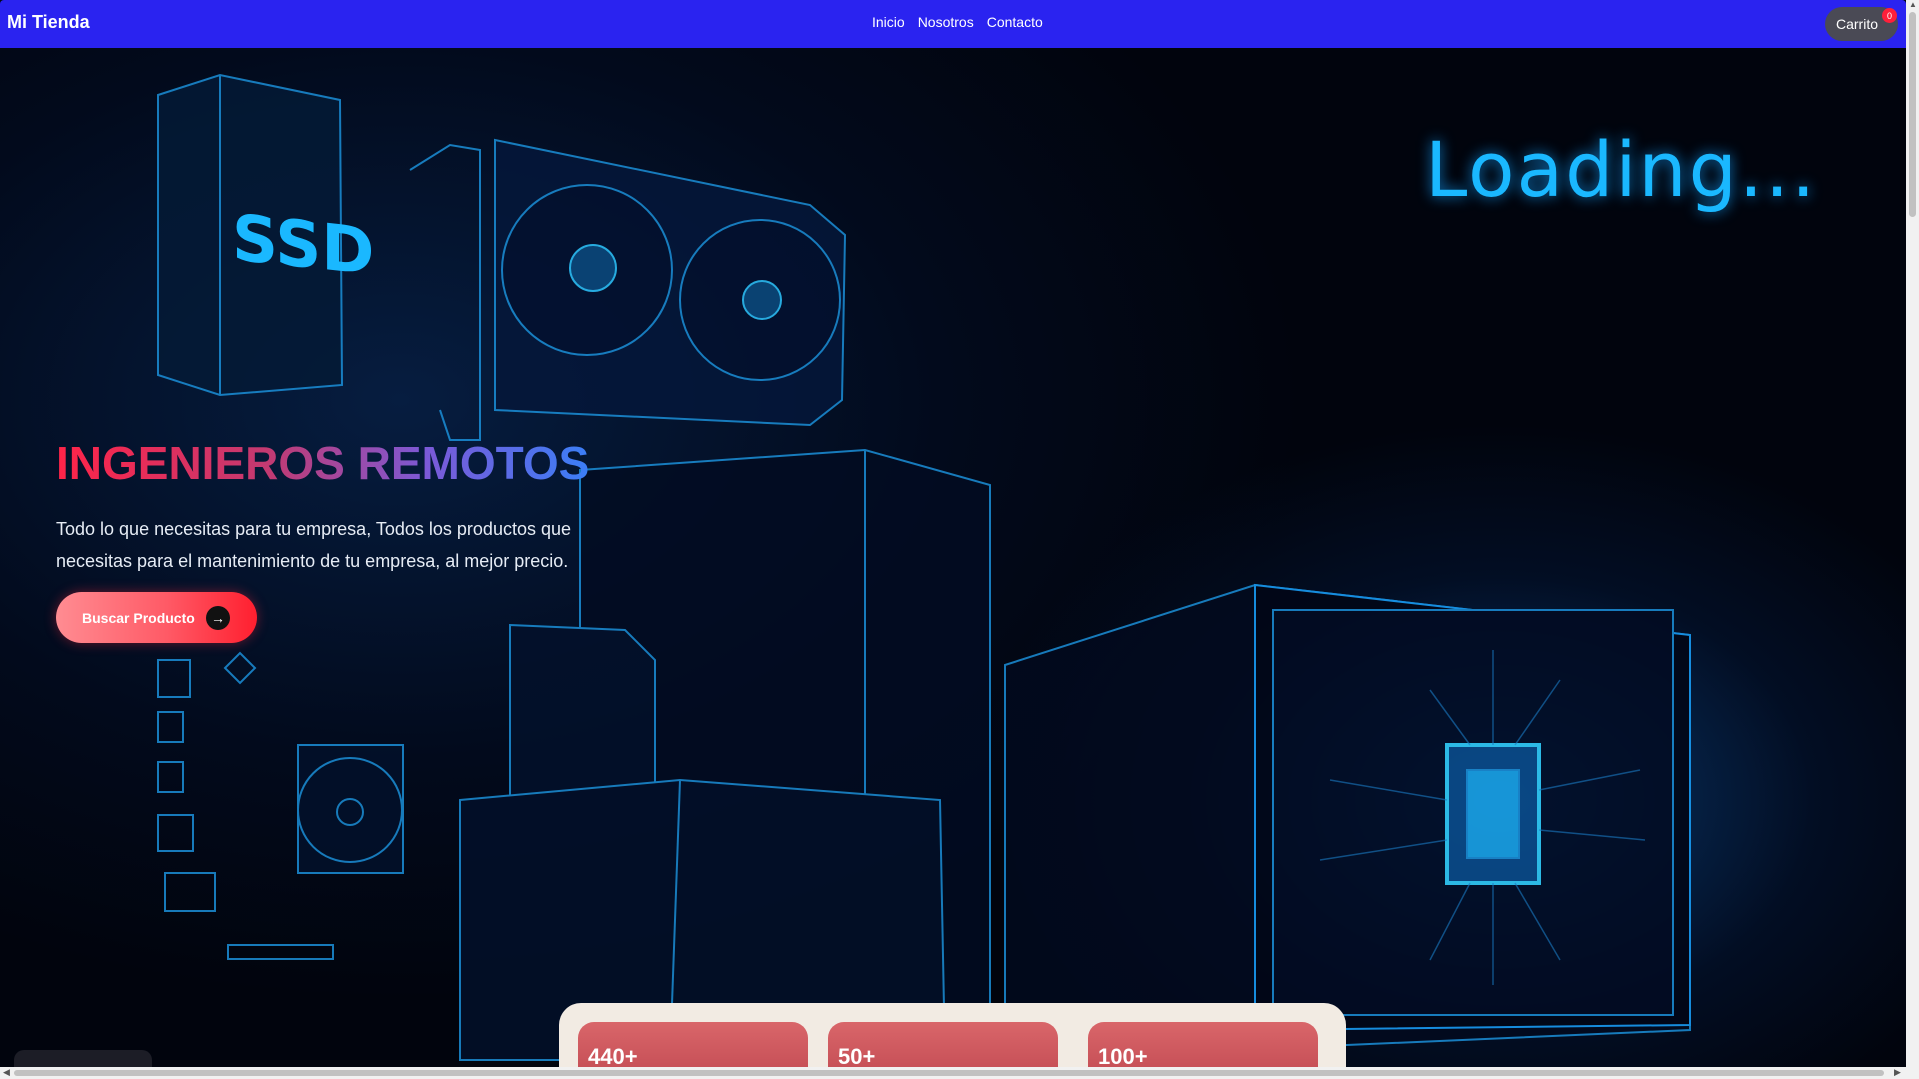 This screenshot has height=1079, width=1919. What do you see at coordinates (1912, 533) in the screenshot?
I see `vertical-scrollbar: ▲` at bounding box center [1912, 533].